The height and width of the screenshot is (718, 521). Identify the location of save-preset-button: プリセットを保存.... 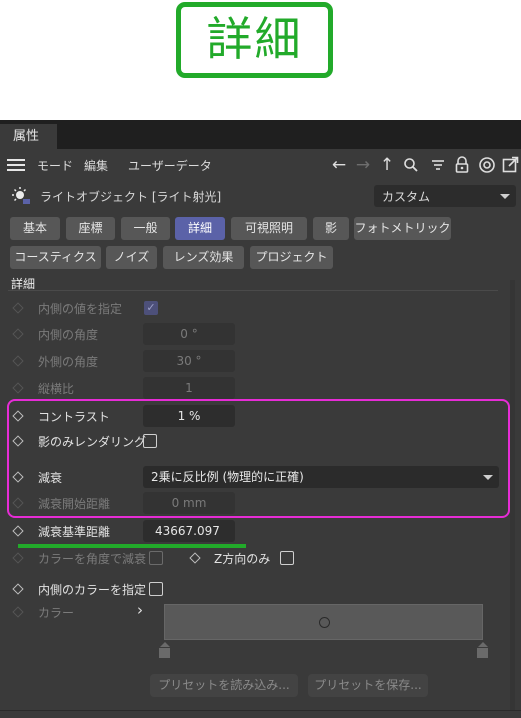
(368, 685).